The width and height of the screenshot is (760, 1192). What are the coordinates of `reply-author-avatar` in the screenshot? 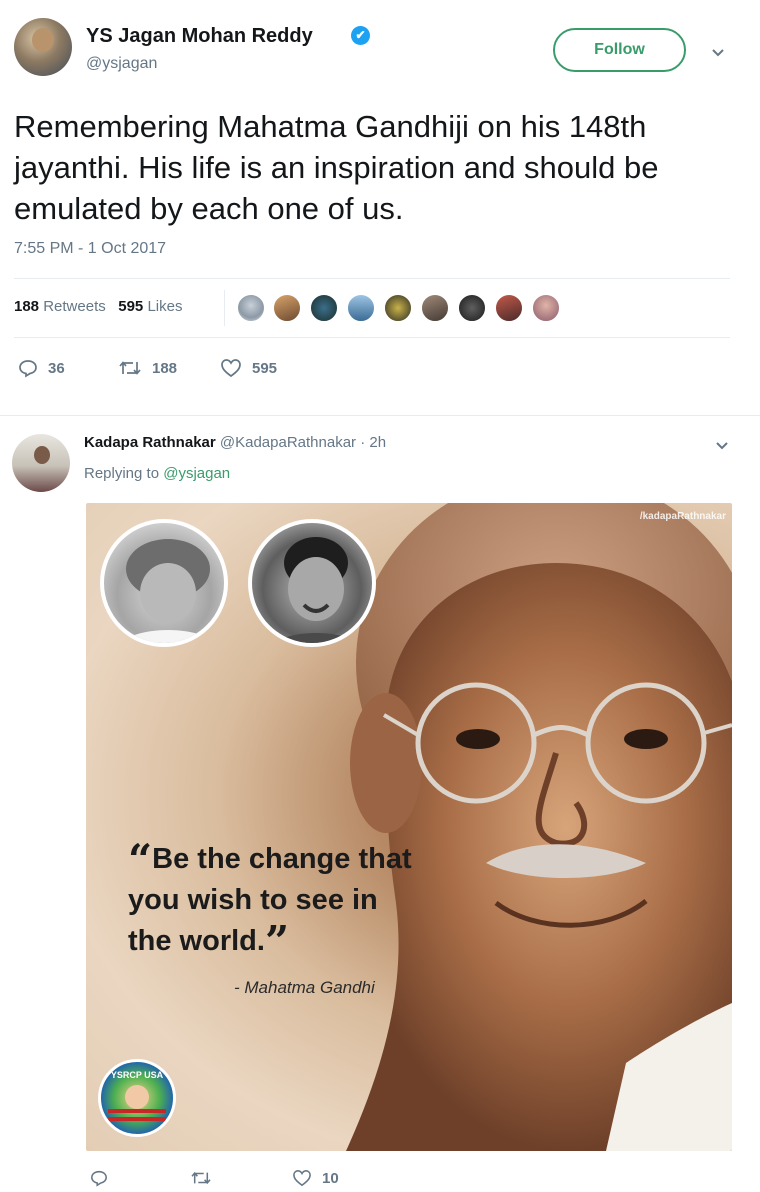 It's located at (41, 463).